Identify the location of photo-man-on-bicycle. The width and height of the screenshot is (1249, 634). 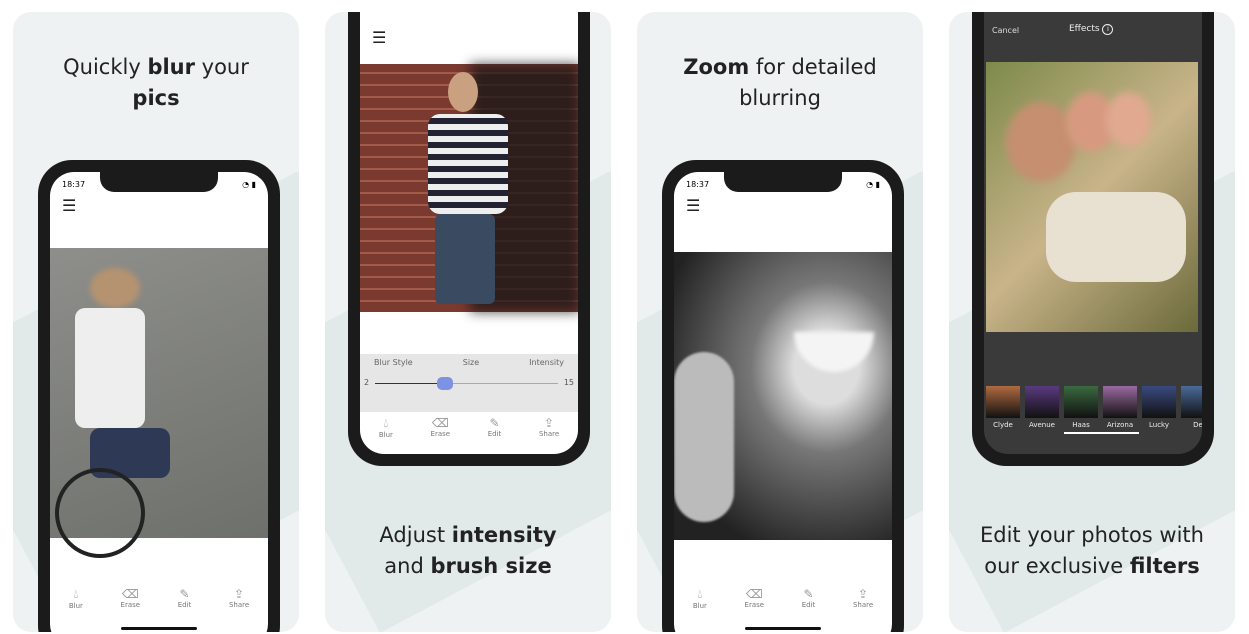
(159, 403).